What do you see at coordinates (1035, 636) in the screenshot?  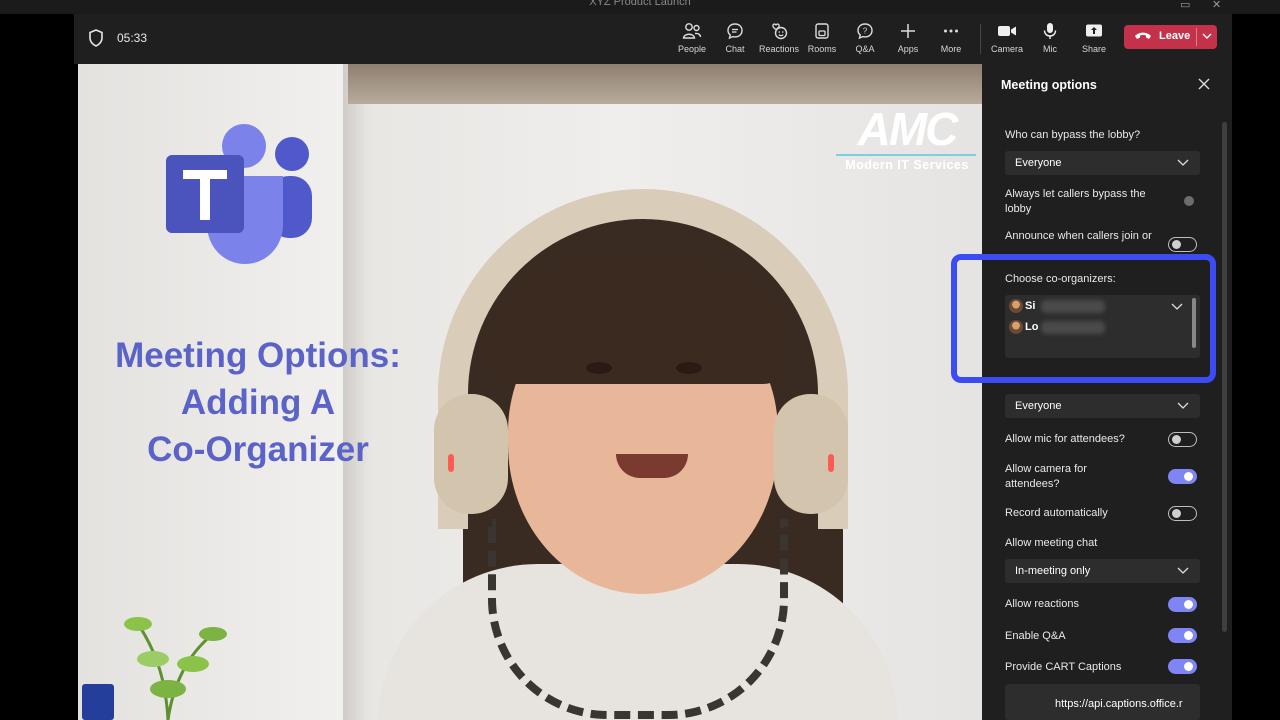 I see `qna-option-label: Enable Q&A` at bounding box center [1035, 636].